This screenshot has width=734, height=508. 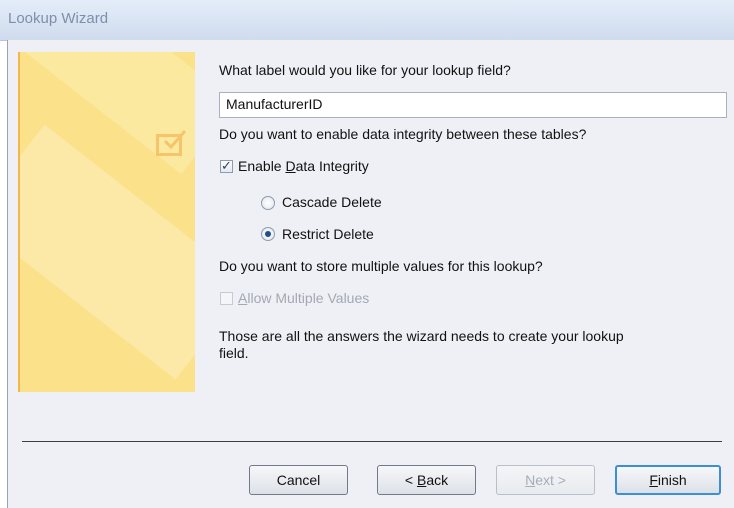 I want to click on cascade-delete-label: Cascade Delete, so click(x=332, y=202).